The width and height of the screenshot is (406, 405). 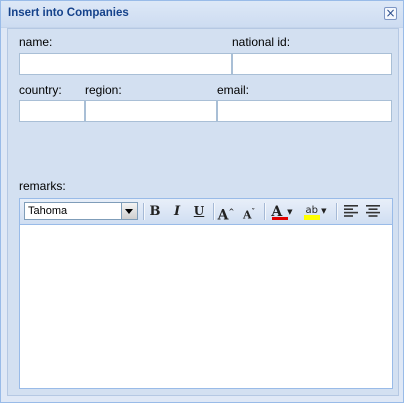 What do you see at coordinates (199, 211) in the screenshot?
I see `underline-button: U` at bounding box center [199, 211].